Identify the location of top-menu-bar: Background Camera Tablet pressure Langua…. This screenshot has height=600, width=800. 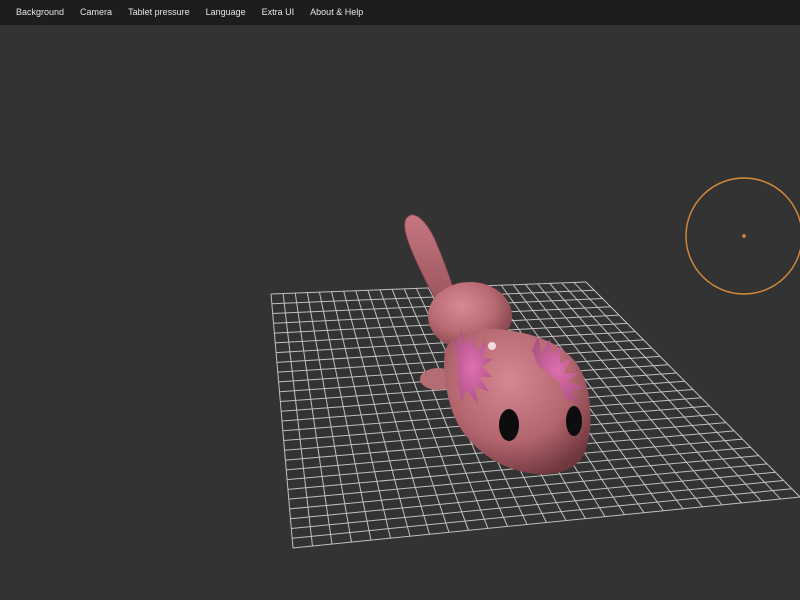
(400, 12).